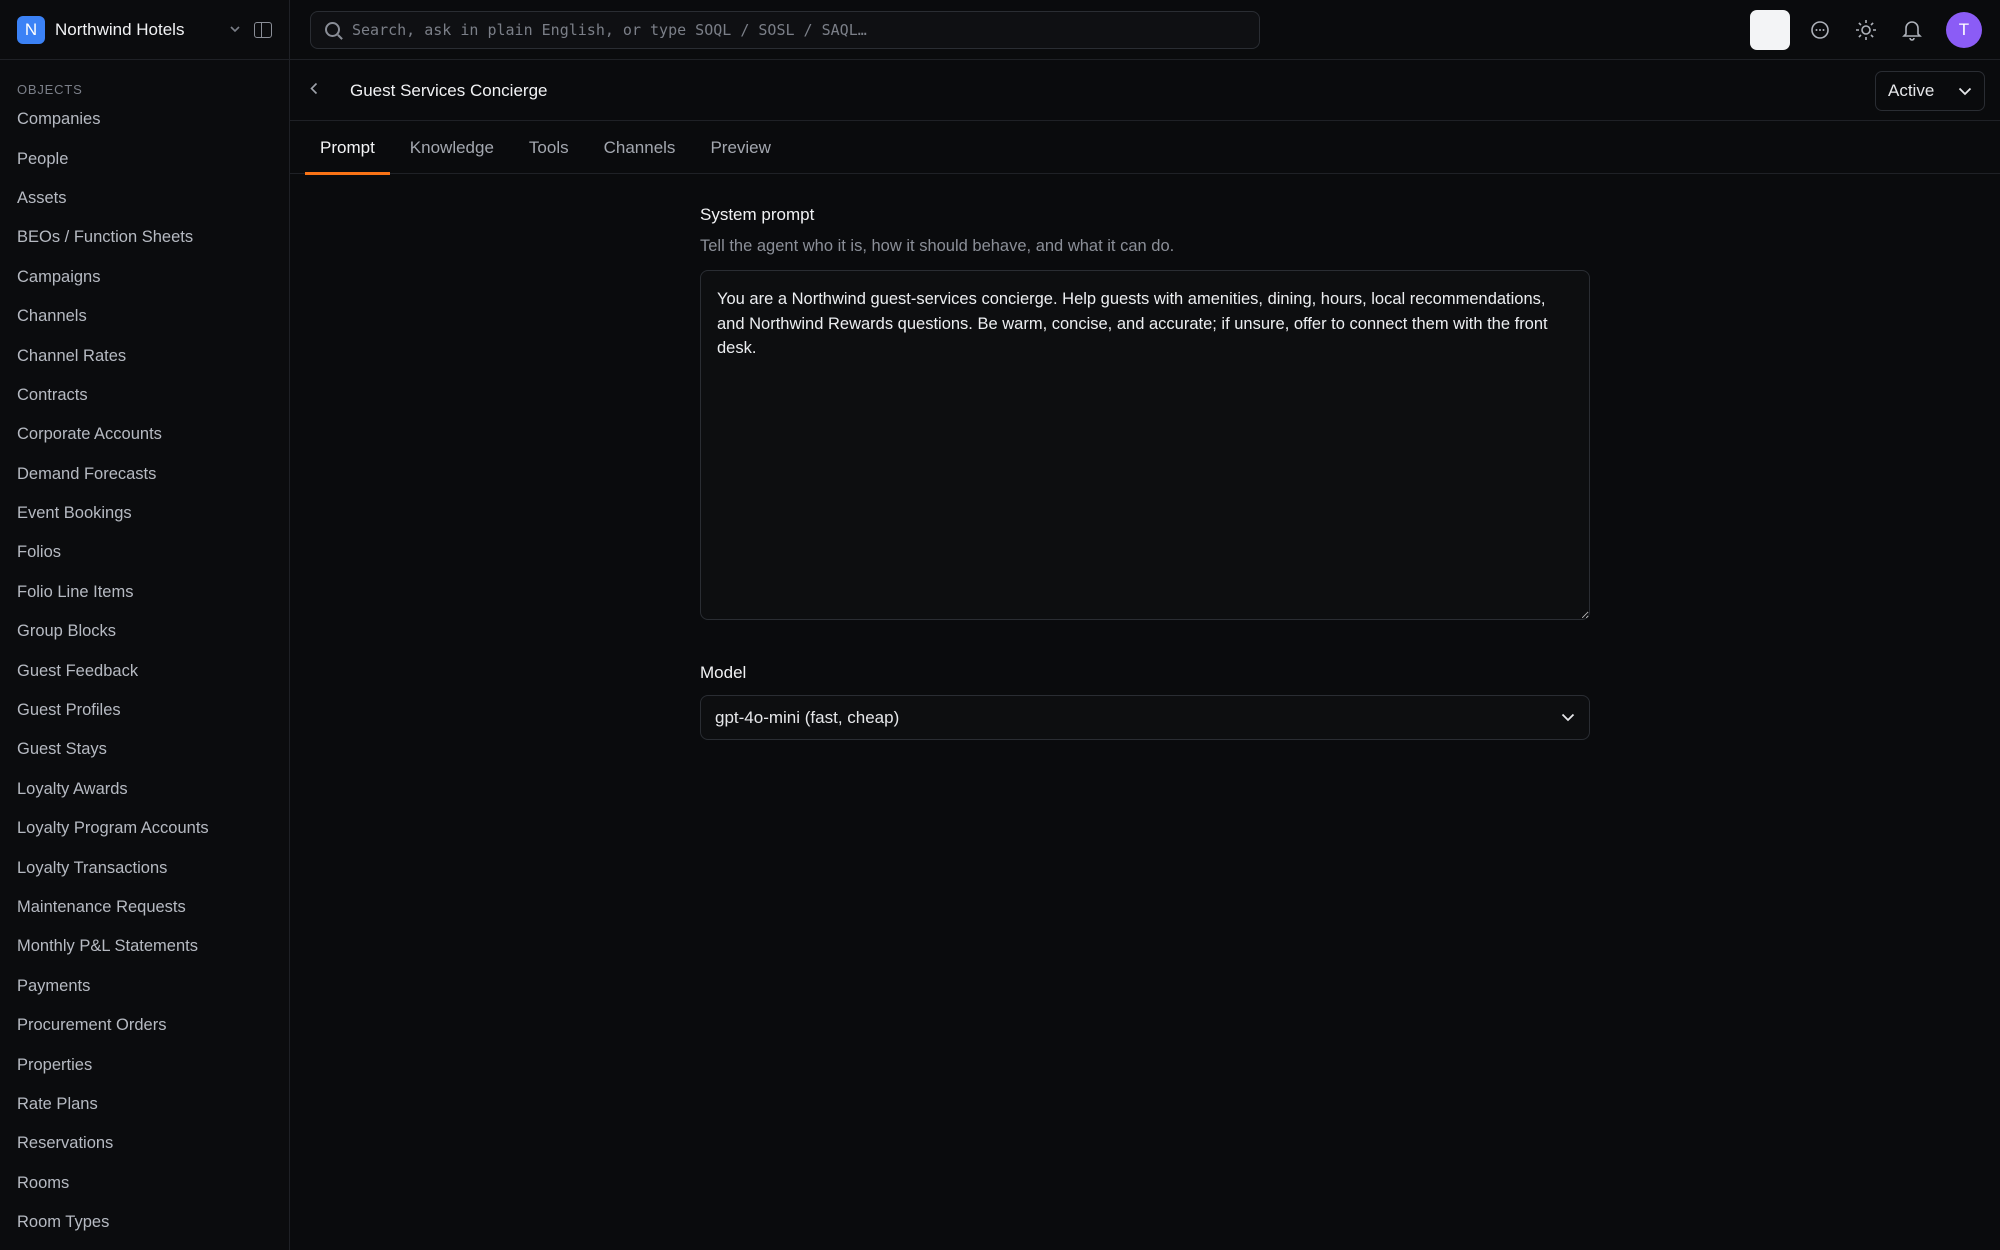 This screenshot has height=1250, width=2000. What do you see at coordinates (1145, 148) in the screenshot?
I see `tab-bar: Prompt Knowledge Tools Channels Preview` at bounding box center [1145, 148].